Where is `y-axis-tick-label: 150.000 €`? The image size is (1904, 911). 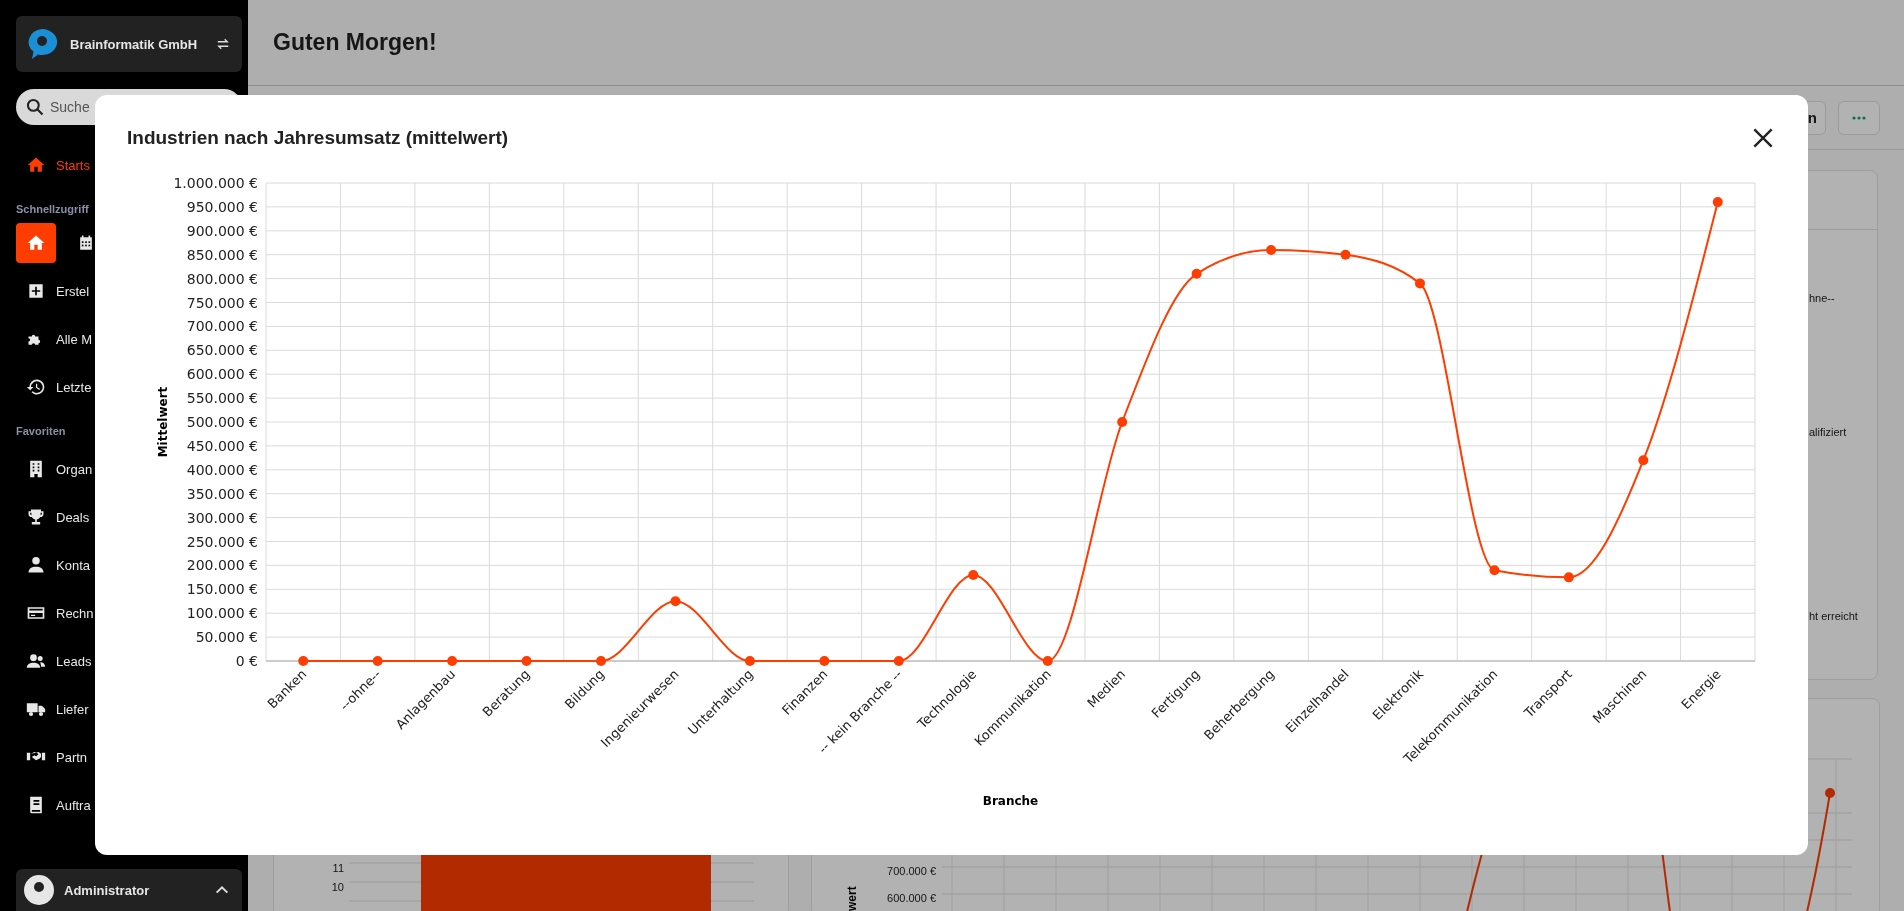
y-axis-tick-label: 150.000 € is located at coordinates (222, 589).